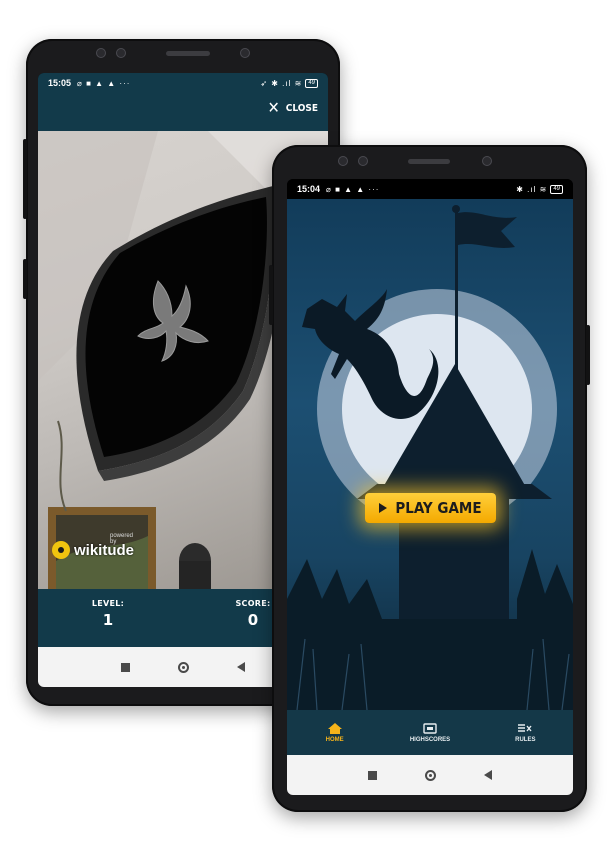 Image resolution: width=607 pixels, height=852 pixels. I want to click on android-navbar, so click(430, 775).